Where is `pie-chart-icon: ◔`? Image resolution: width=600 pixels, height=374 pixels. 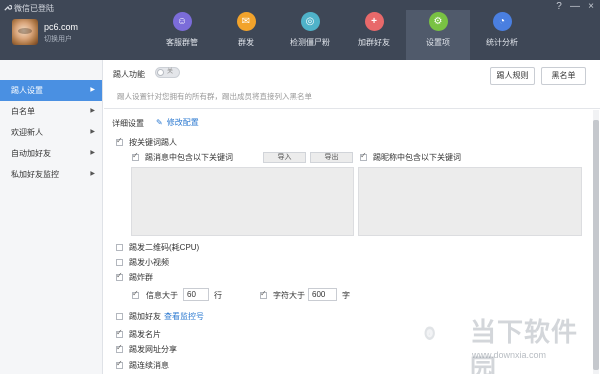 pie-chart-icon: ◔ is located at coordinates (502, 21).